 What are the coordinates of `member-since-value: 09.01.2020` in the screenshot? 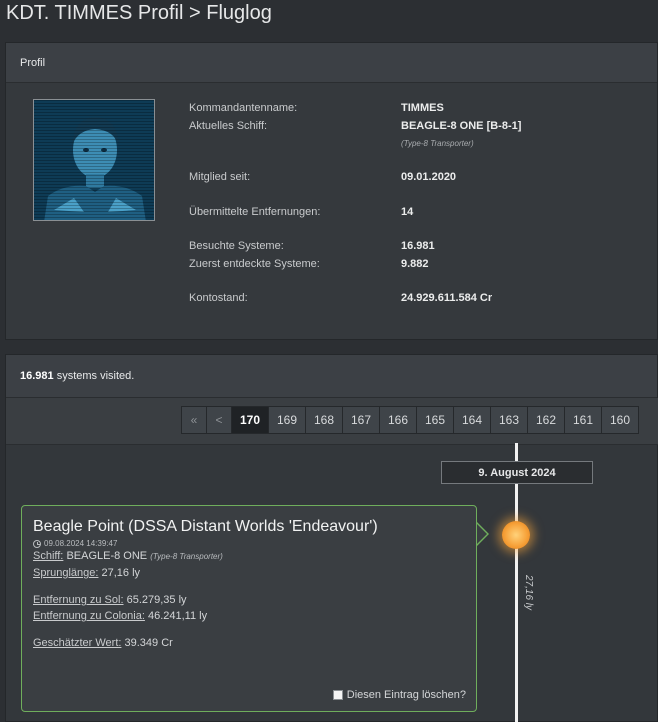 It's located at (429, 177).